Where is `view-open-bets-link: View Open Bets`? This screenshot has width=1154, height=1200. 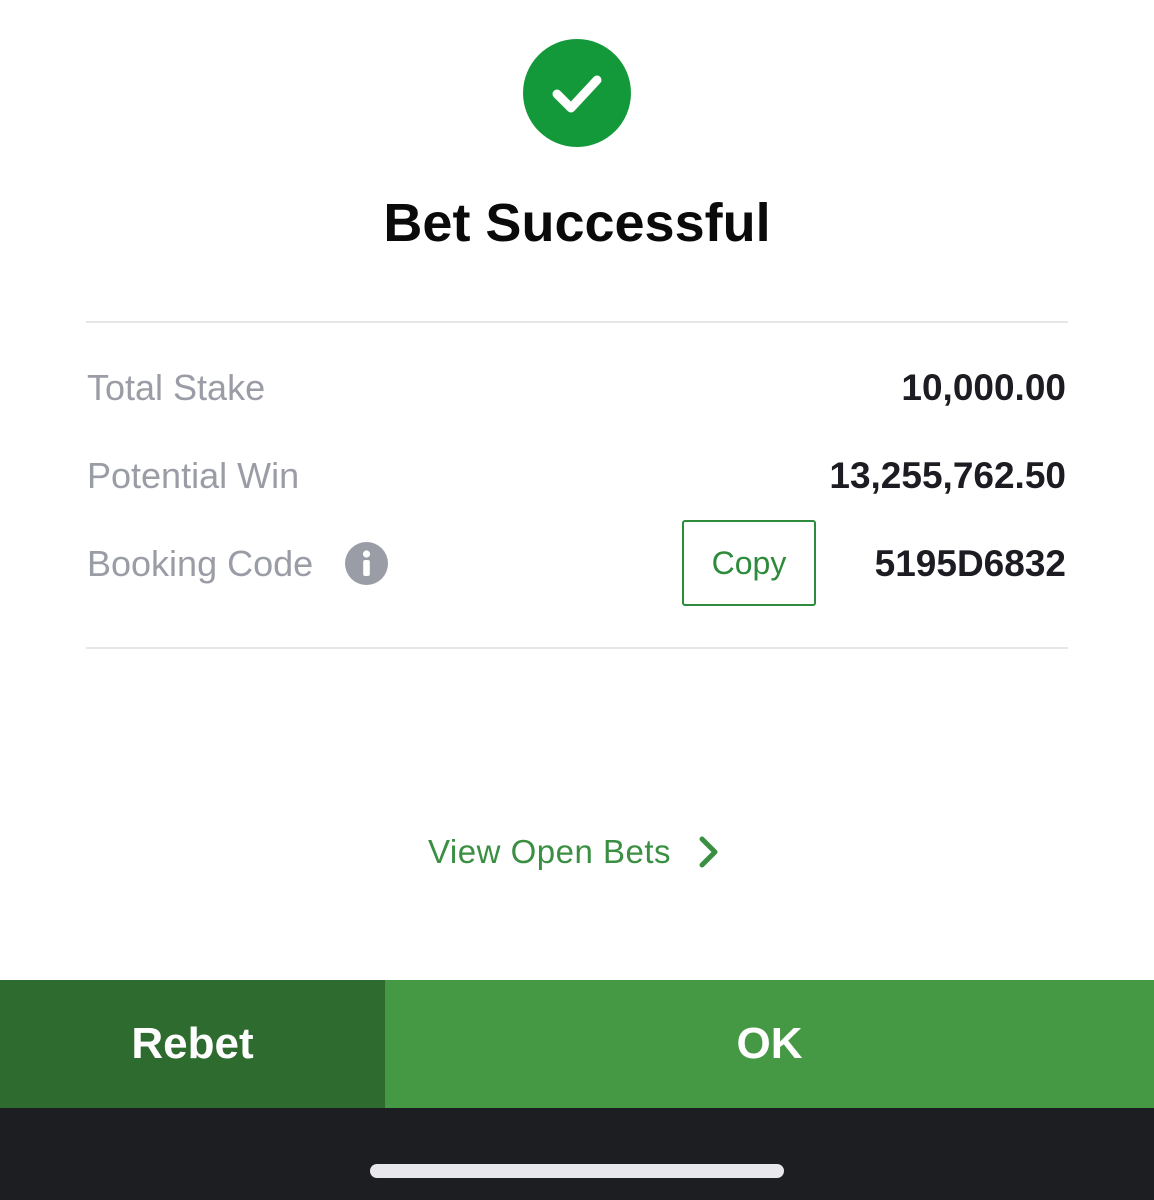
view-open-bets-link: View Open Bets is located at coordinates (574, 852).